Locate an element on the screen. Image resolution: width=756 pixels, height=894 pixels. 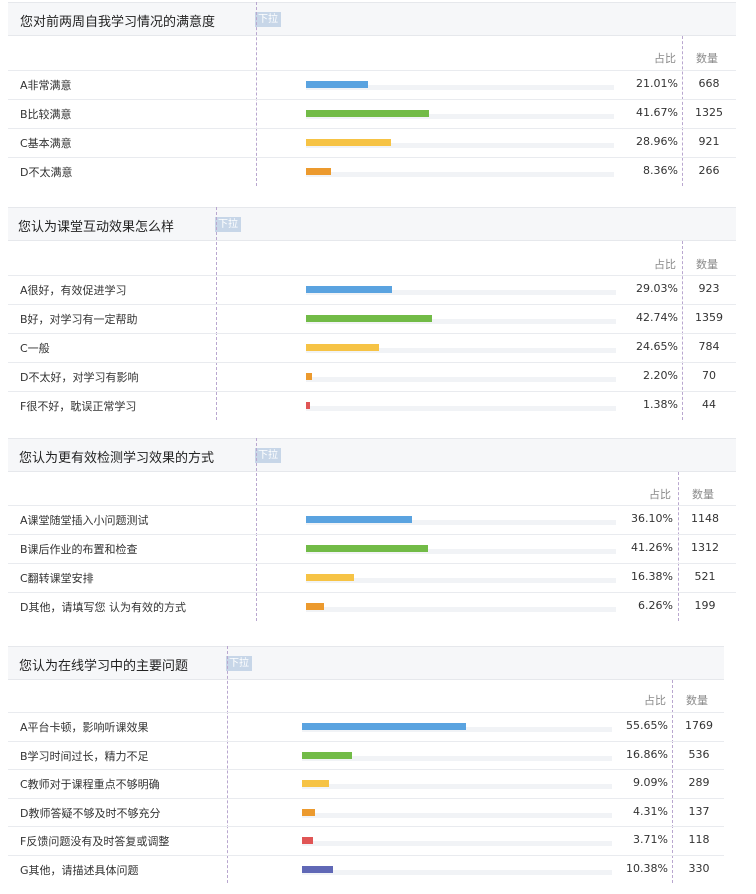
option-row: C翻转课堂安排 16.38% 521 is located at coordinates (372, 577).